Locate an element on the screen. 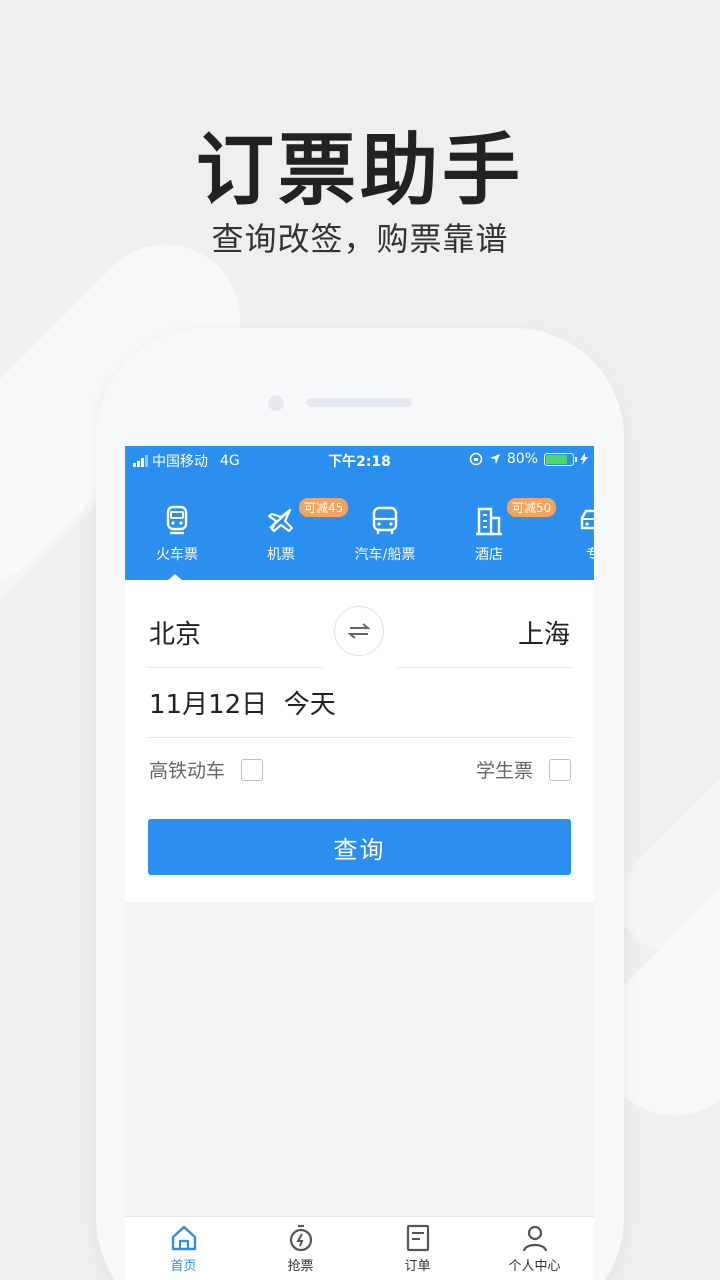  nav-grab-tickets: 抢票 is located at coordinates (300, 1248).